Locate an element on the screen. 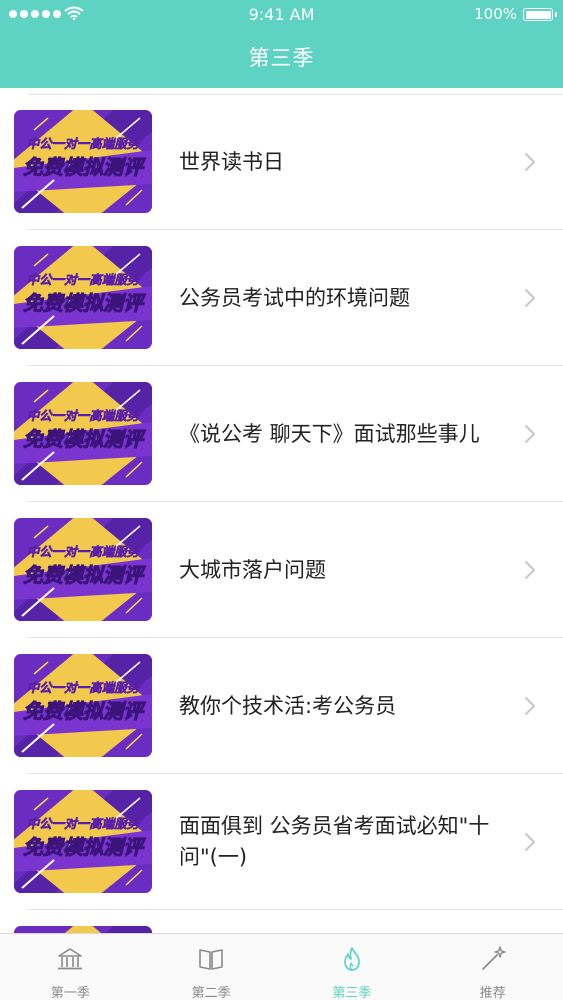 The height and width of the screenshot is (1000, 563). tab-1: 第一季 is located at coordinates (70, 967).